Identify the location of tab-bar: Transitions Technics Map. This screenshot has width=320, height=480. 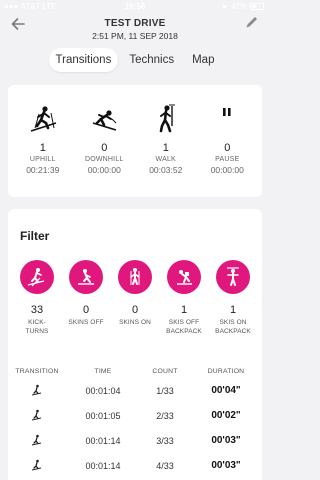
(135, 60).